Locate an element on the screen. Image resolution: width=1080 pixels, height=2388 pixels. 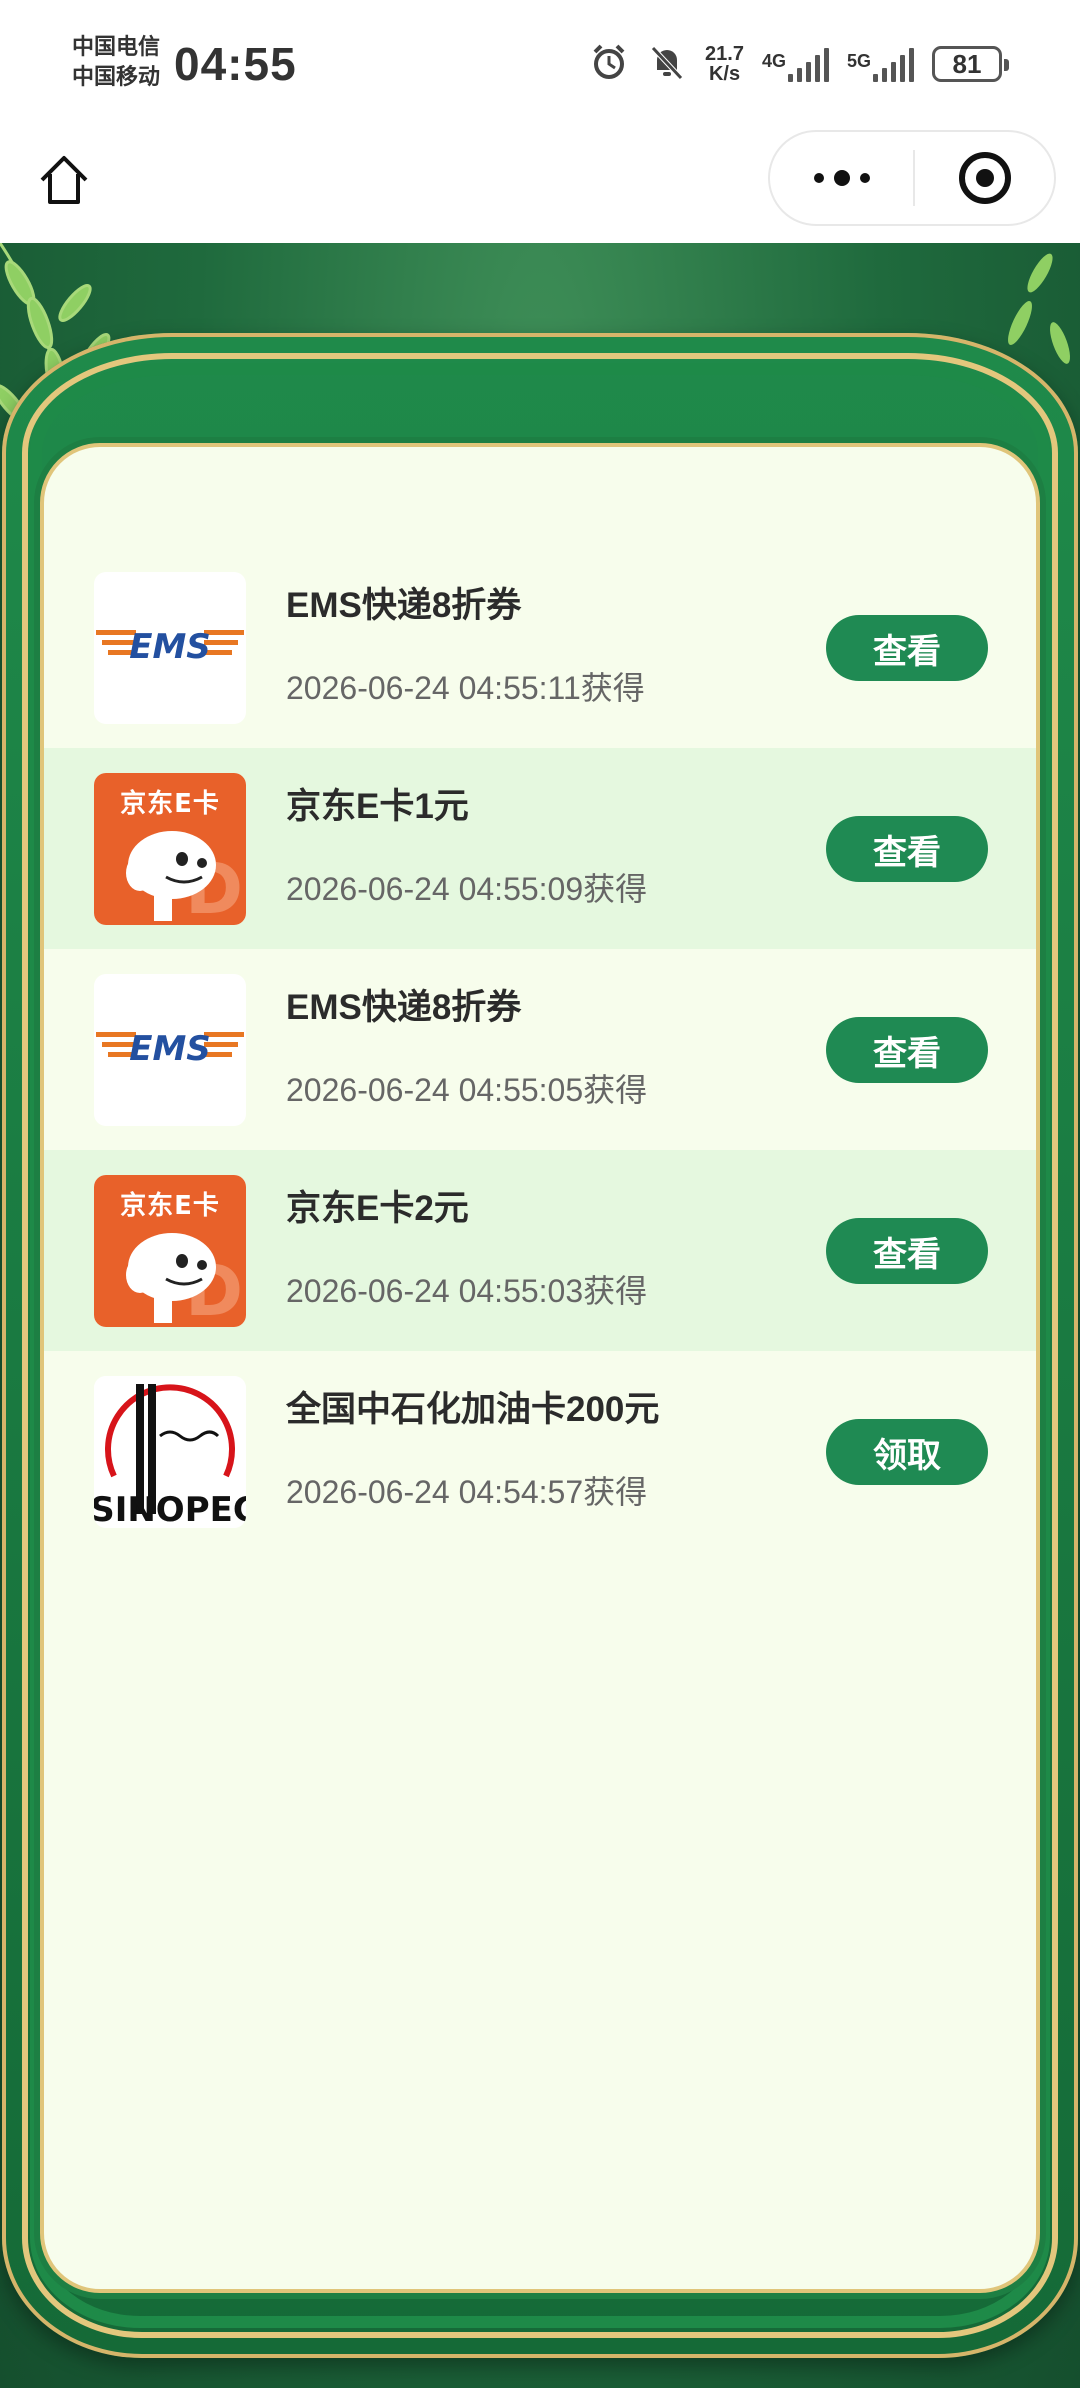
mini-program-navbar is located at coordinates (540, 185).